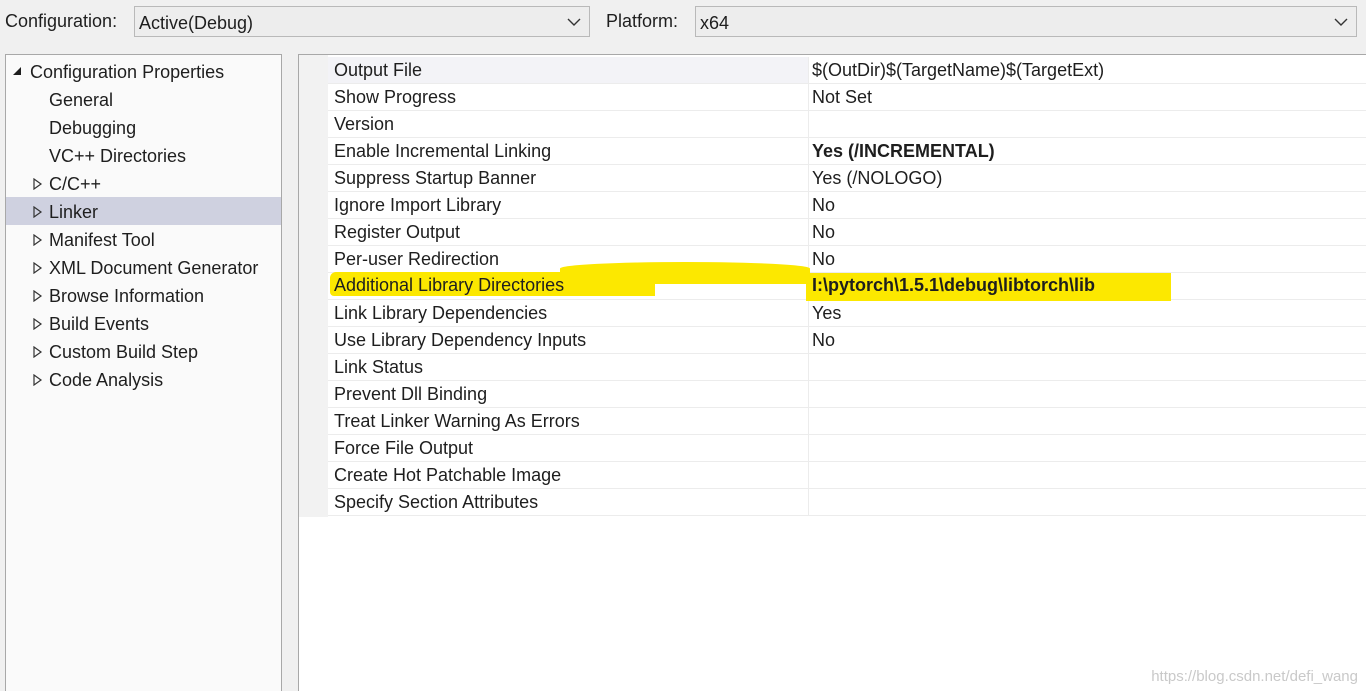  What do you see at coordinates (143, 183) in the screenshot?
I see `tree-item-c-cpp: C/C++` at bounding box center [143, 183].